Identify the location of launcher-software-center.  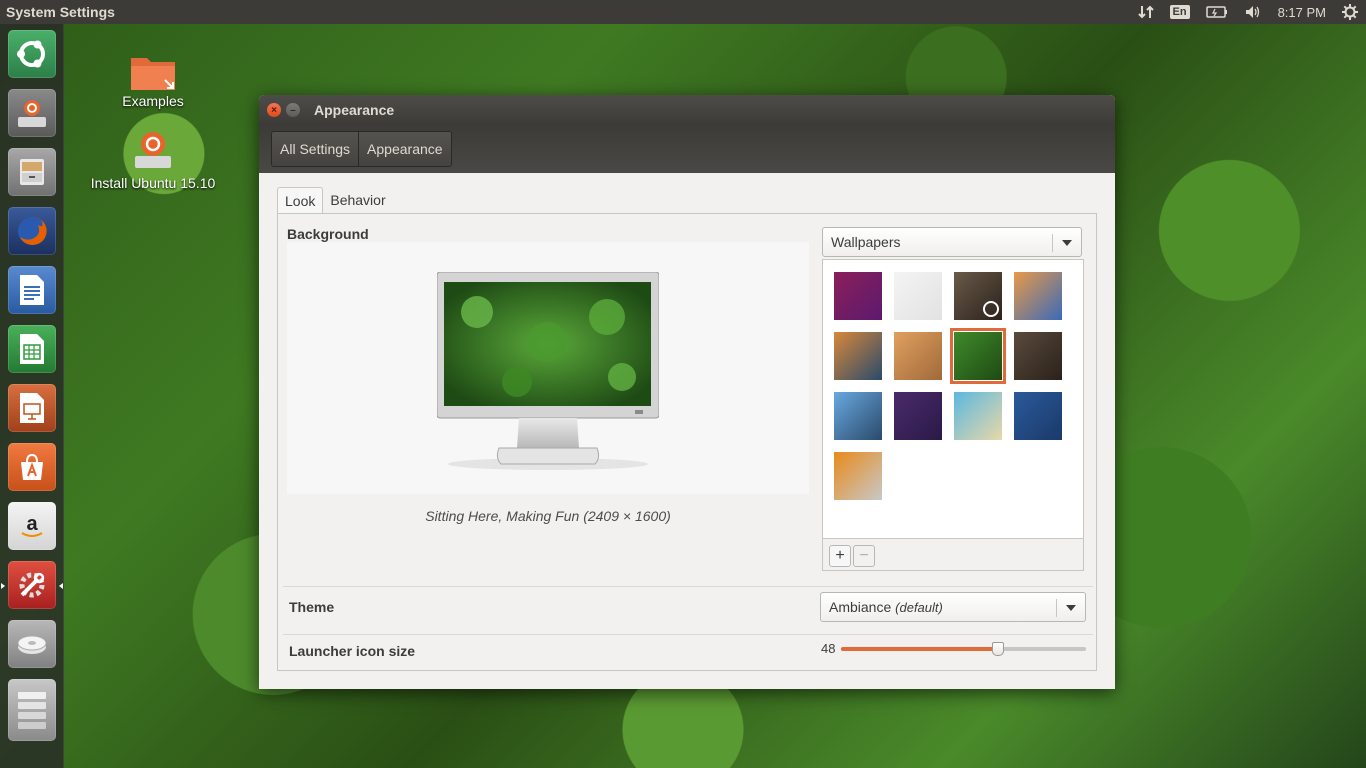
(32, 467).